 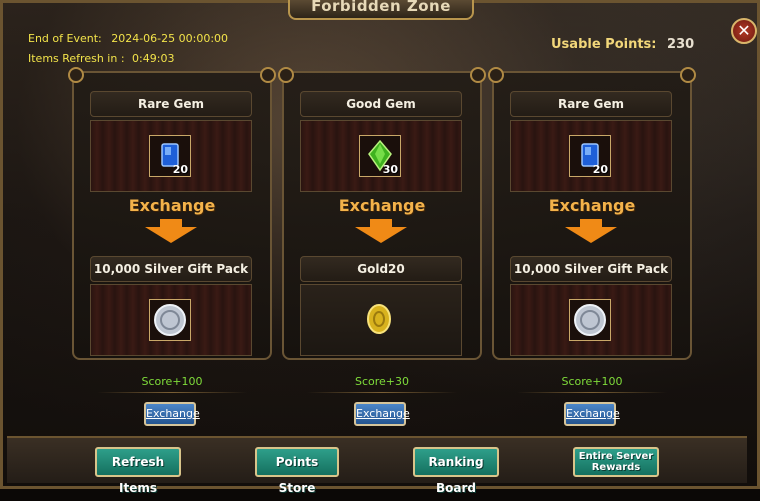 I want to click on score-reward-2: Score+30, so click(x=382, y=381).